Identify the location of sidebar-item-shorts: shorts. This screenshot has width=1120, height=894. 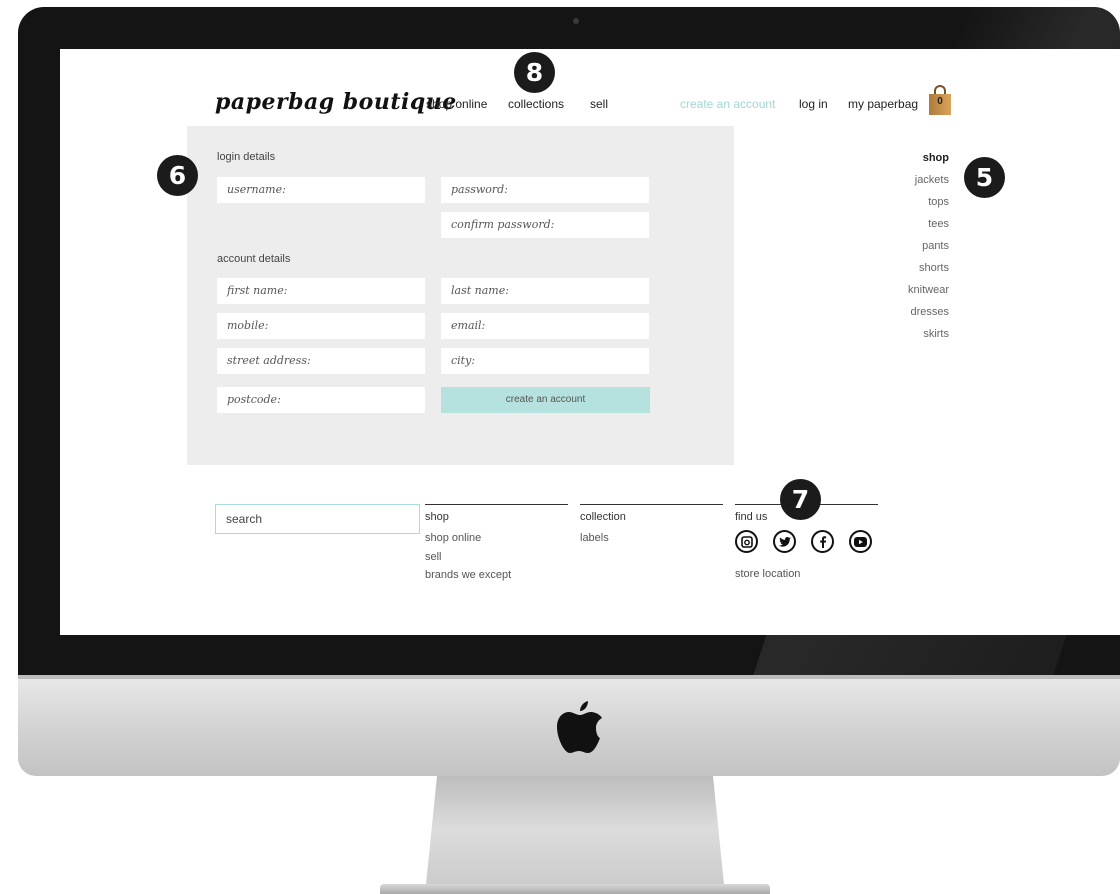
(934, 268).